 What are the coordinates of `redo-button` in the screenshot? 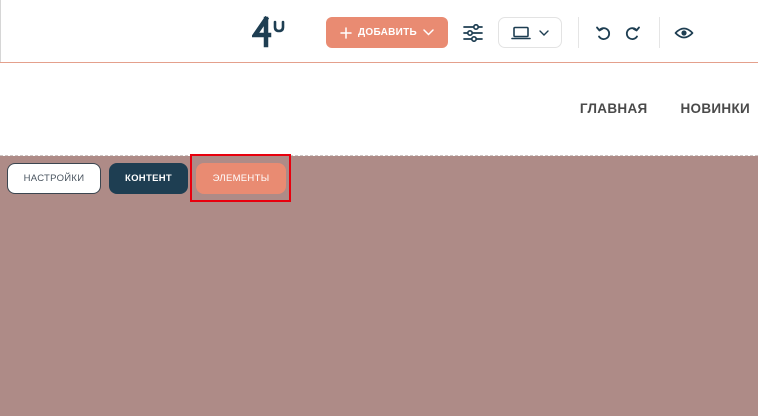 It's located at (633, 33).